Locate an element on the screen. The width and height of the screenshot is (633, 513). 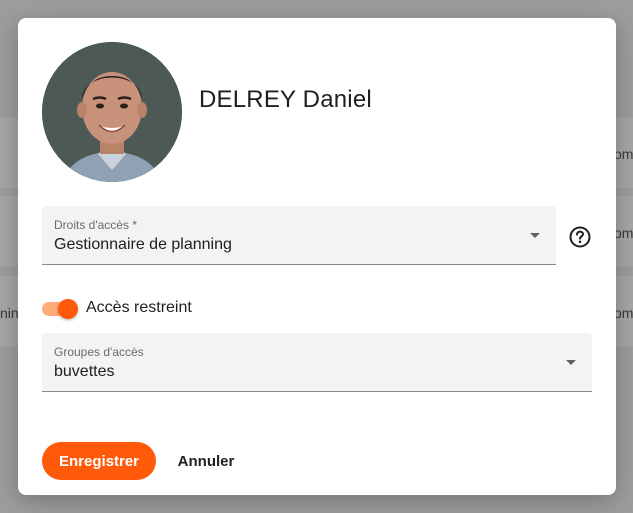
background-text: nin is located at coordinates (9, 313).